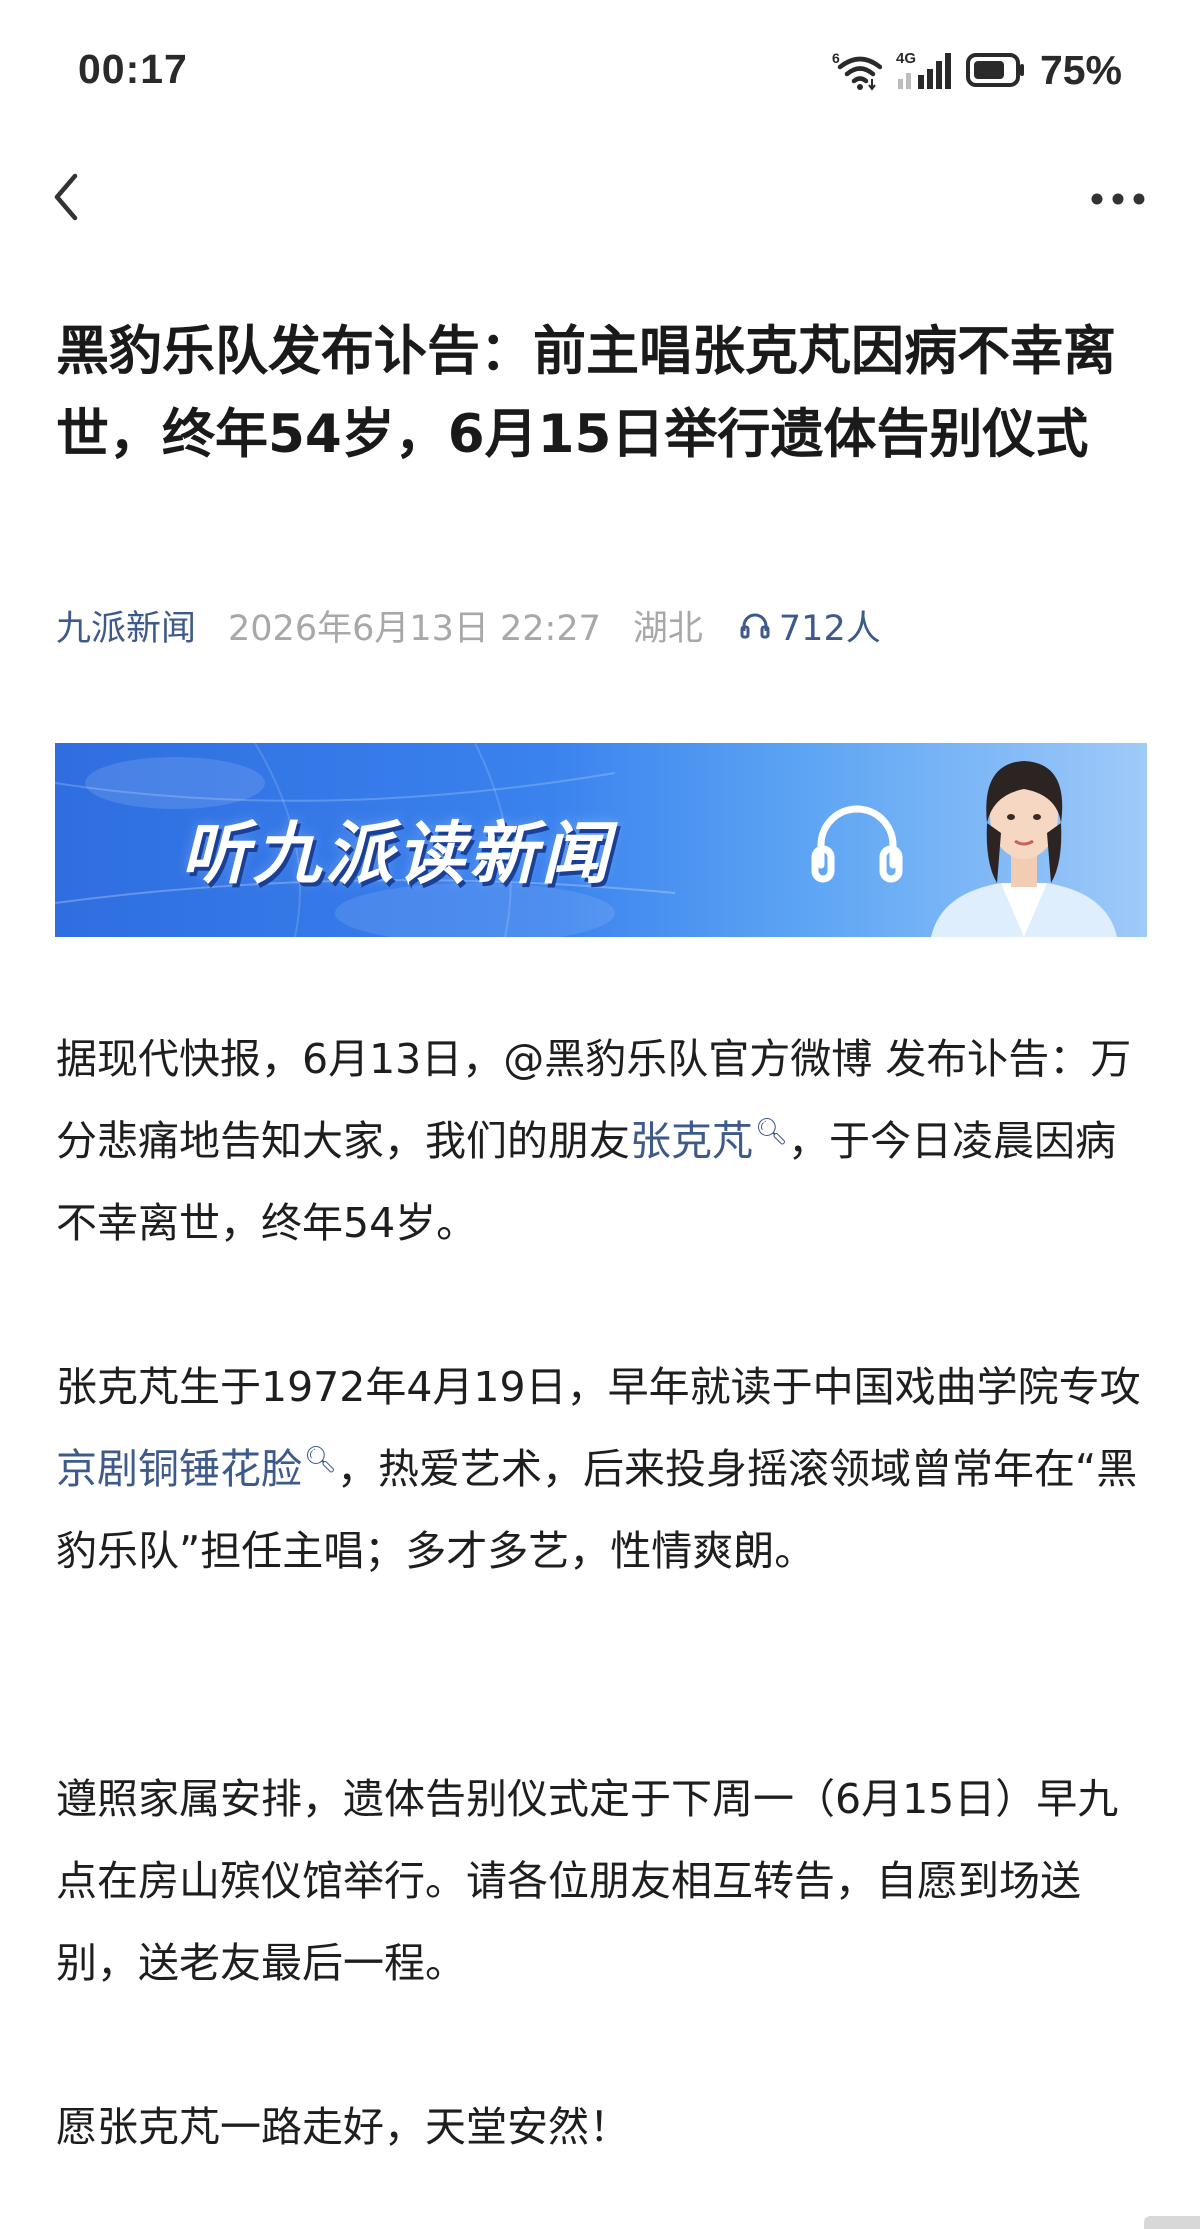 This screenshot has width=1200, height=2229. I want to click on back-button, so click(66, 197).